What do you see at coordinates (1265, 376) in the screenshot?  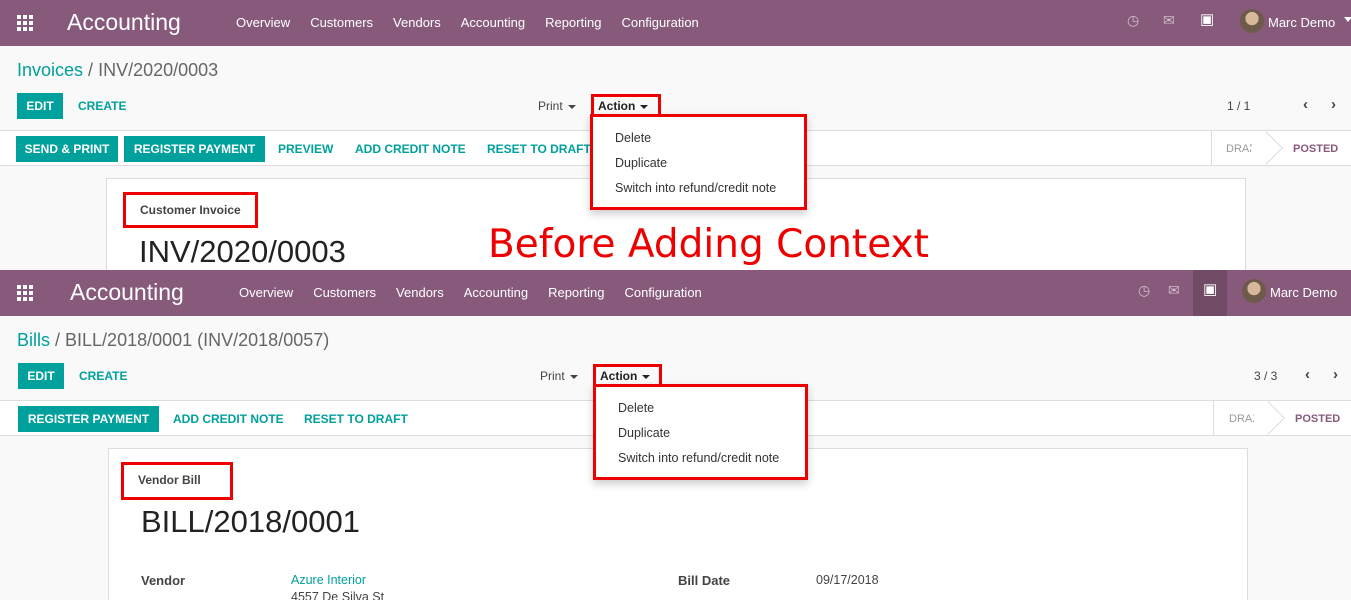 I see `pager-value: 3 / 3` at bounding box center [1265, 376].